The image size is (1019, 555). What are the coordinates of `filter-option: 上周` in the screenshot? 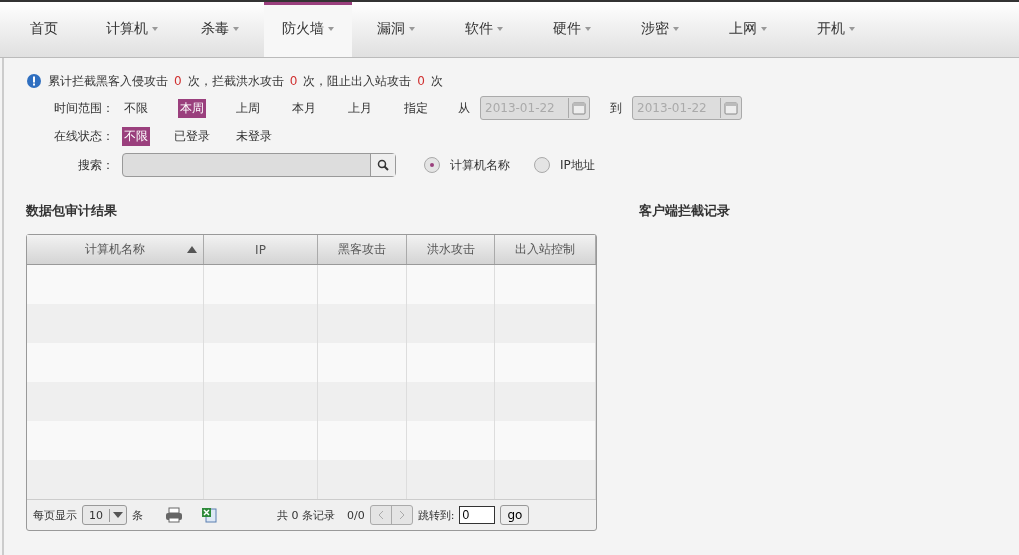 It's located at (248, 108).